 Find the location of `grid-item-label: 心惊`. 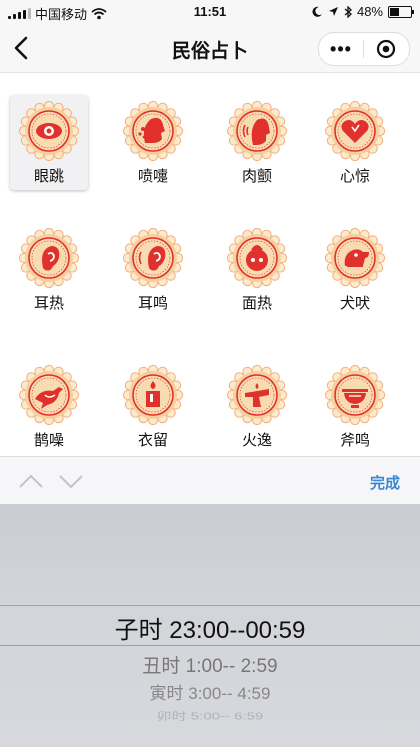

grid-item-label: 心惊 is located at coordinates (354, 176).